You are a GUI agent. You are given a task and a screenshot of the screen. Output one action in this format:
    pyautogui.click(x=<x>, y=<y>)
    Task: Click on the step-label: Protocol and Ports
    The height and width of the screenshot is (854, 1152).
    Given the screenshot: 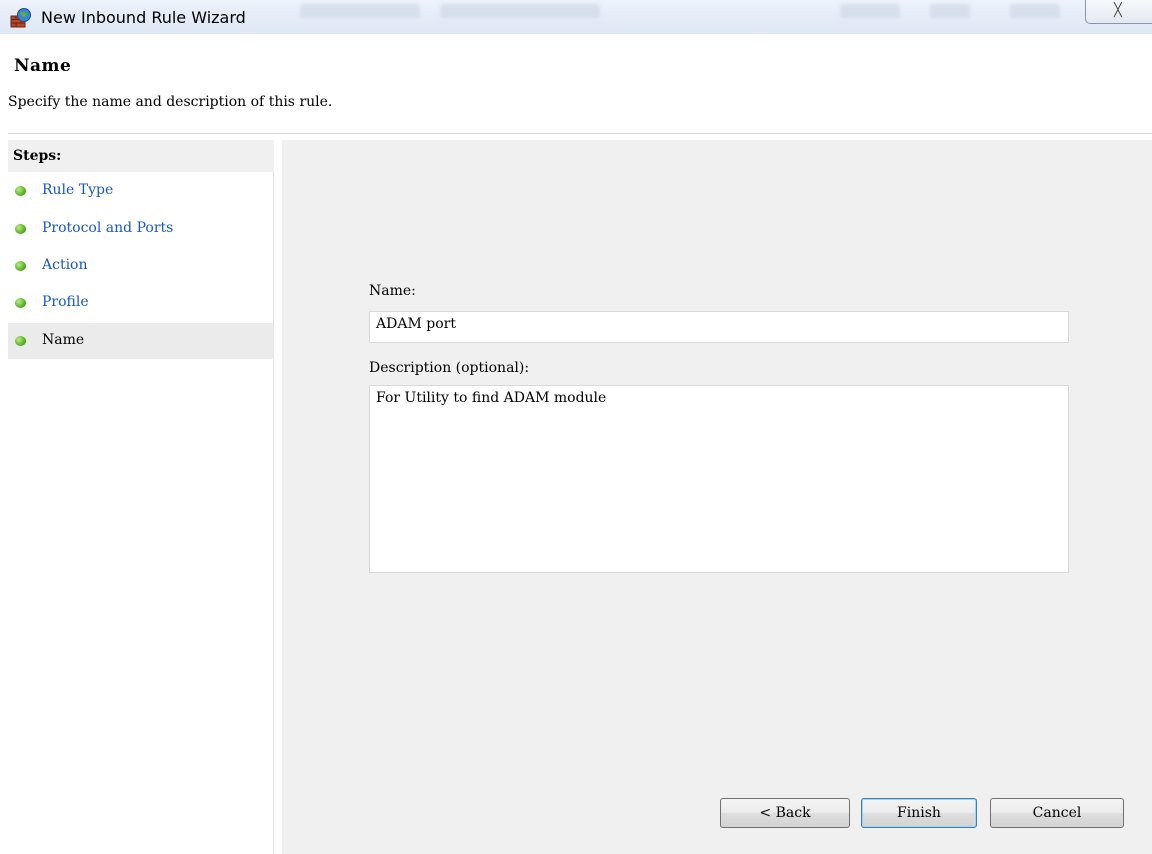 What is the action you would take?
    pyautogui.click(x=108, y=228)
    